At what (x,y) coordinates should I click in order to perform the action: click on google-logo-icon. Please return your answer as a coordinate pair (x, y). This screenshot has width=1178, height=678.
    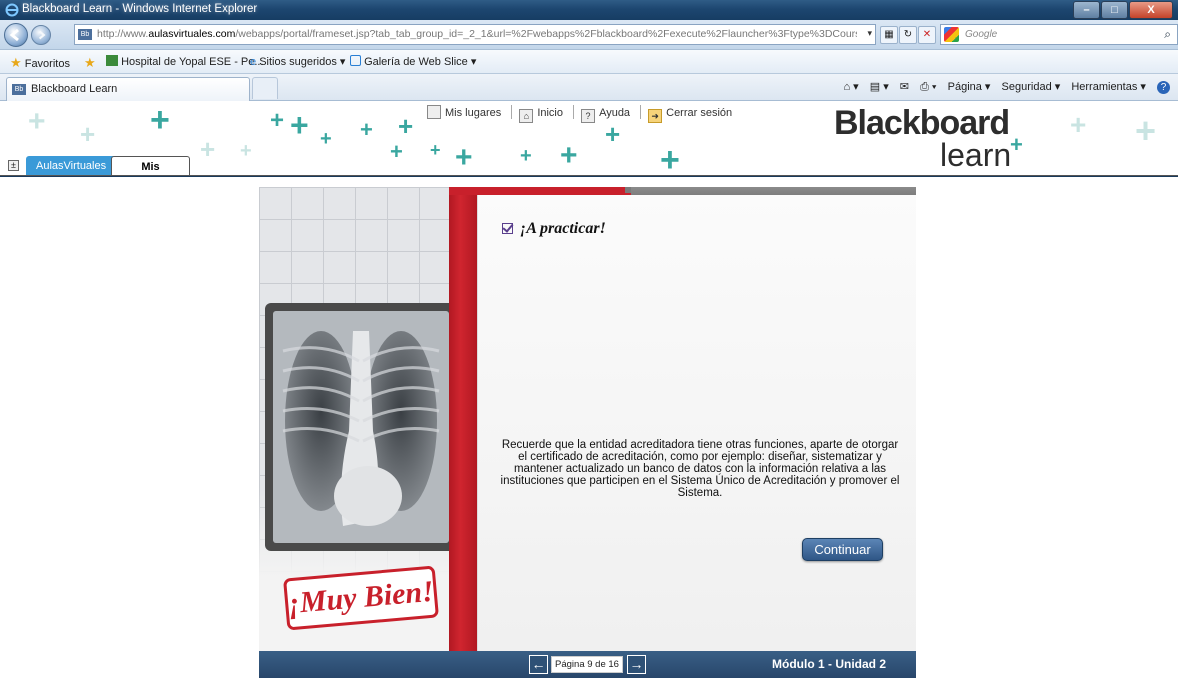
    Looking at the image, I should click on (951, 34).